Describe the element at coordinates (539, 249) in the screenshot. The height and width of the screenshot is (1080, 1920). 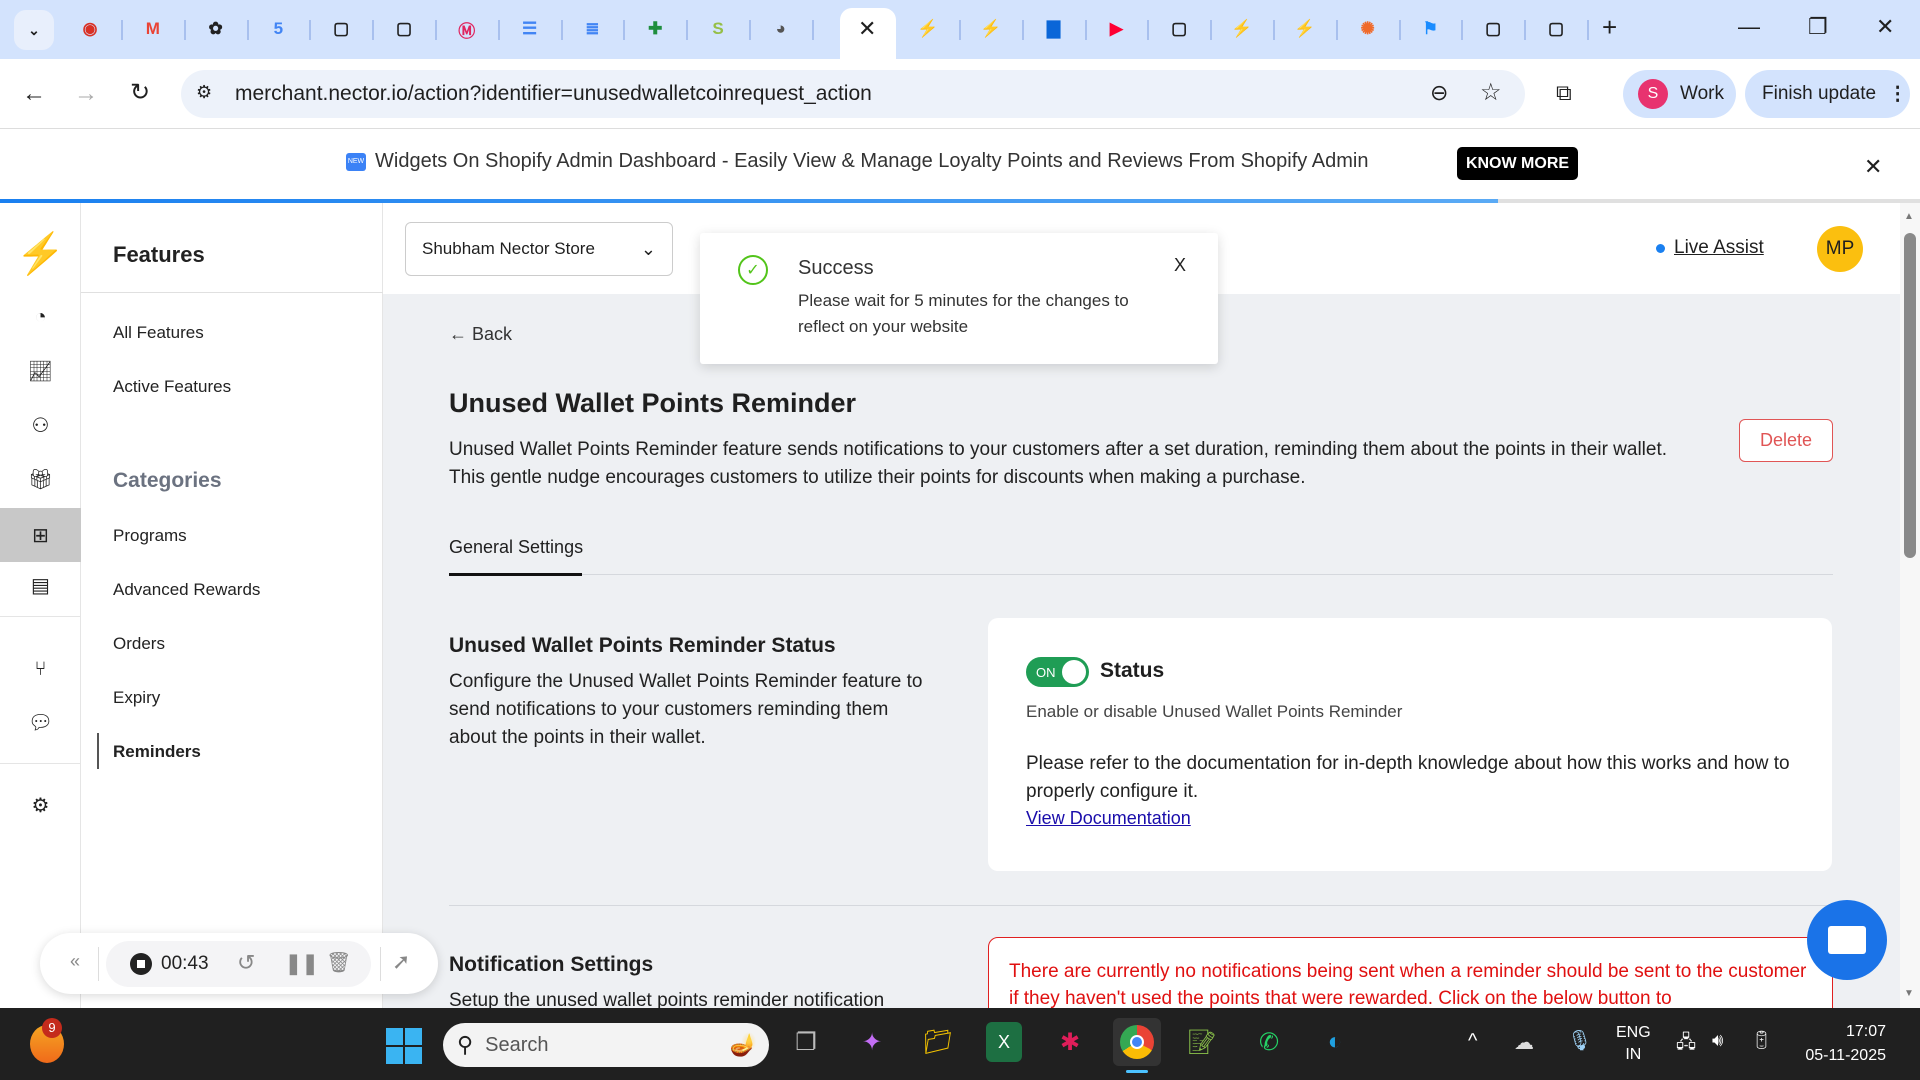
I see `store-selector: Shubham Nector Store ⌄` at that location.